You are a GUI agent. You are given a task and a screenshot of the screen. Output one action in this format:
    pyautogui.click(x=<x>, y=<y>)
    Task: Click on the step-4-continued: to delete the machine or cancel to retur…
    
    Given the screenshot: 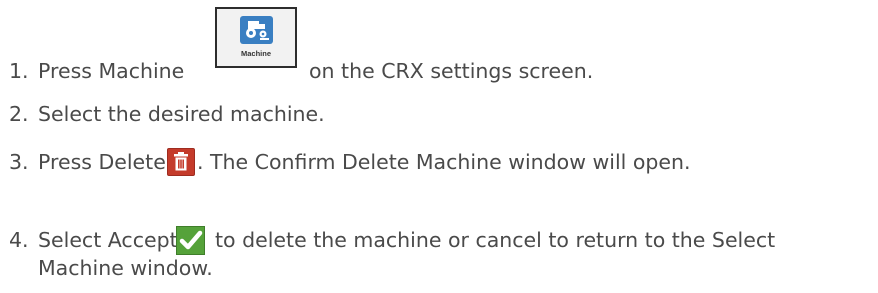 What is the action you would take?
    pyautogui.click(x=495, y=240)
    